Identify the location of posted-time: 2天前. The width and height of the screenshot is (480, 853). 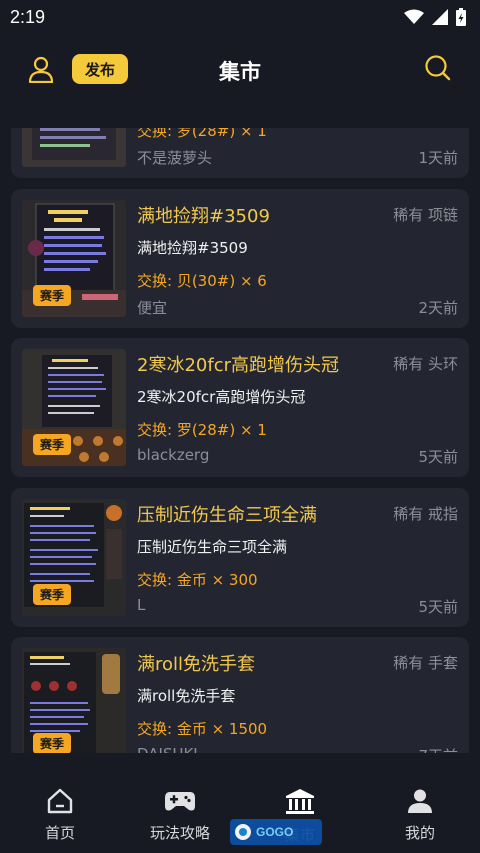
(438, 308).